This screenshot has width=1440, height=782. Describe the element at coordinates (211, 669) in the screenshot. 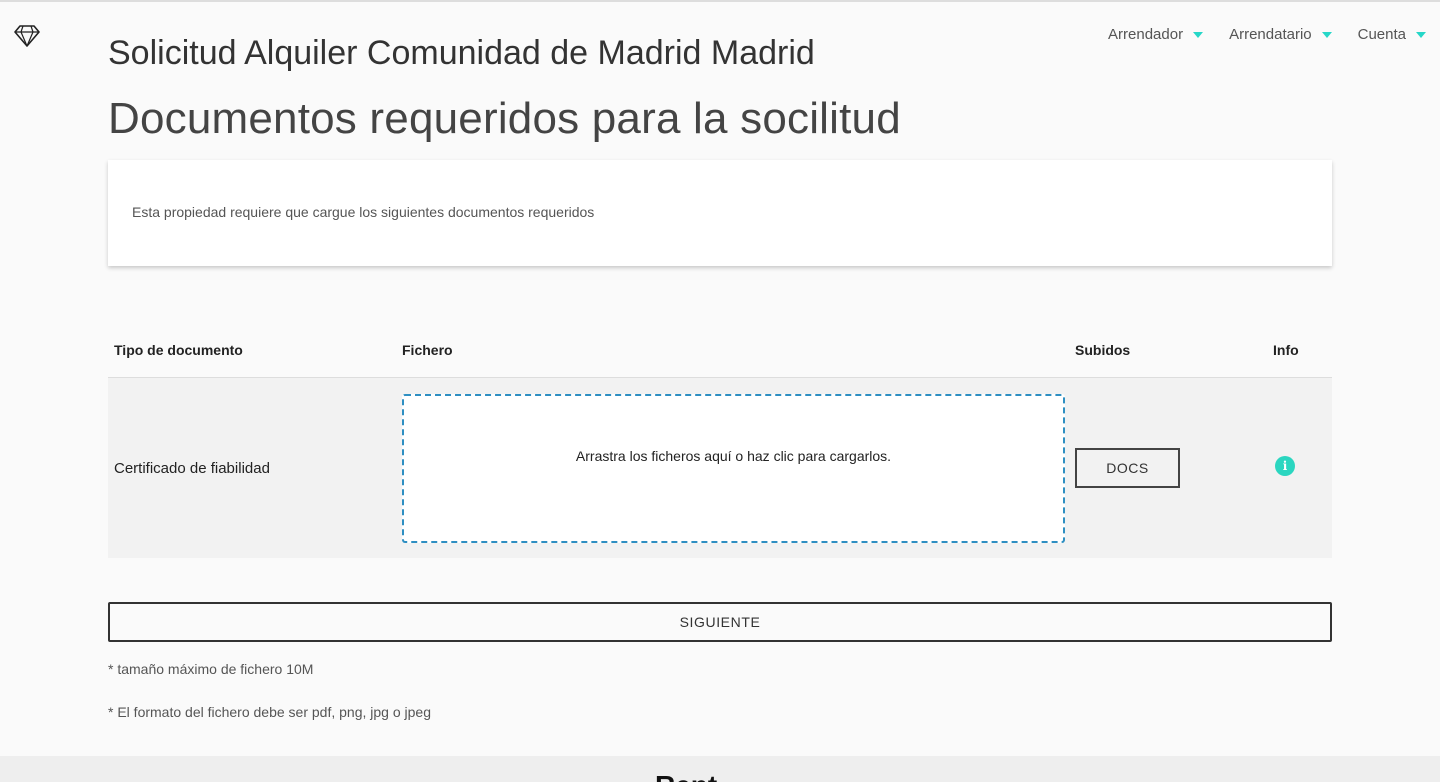

I see `note-max-size: * tamaño máximo de fichero 10M` at that location.